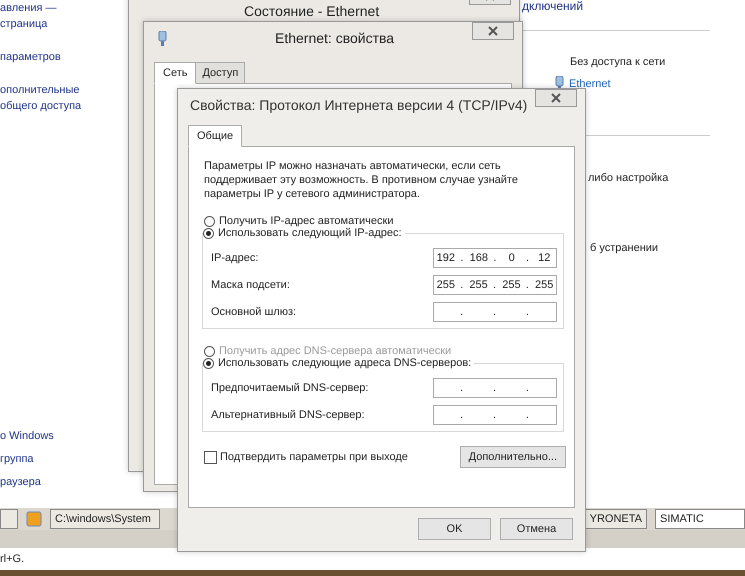 This screenshot has width=745, height=576. I want to click on control-panel-link: страница, so click(41, 24).